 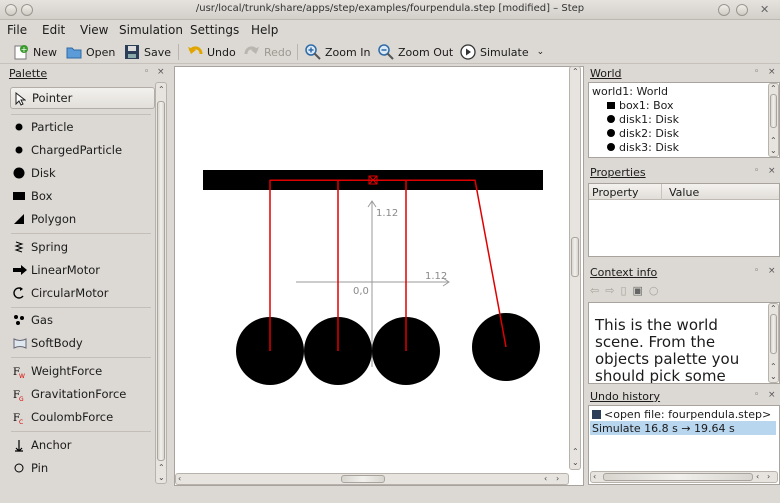 What do you see at coordinates (35, 52) in the screenshot?
I see `new-button: + New` at bounding box center [35, 52].